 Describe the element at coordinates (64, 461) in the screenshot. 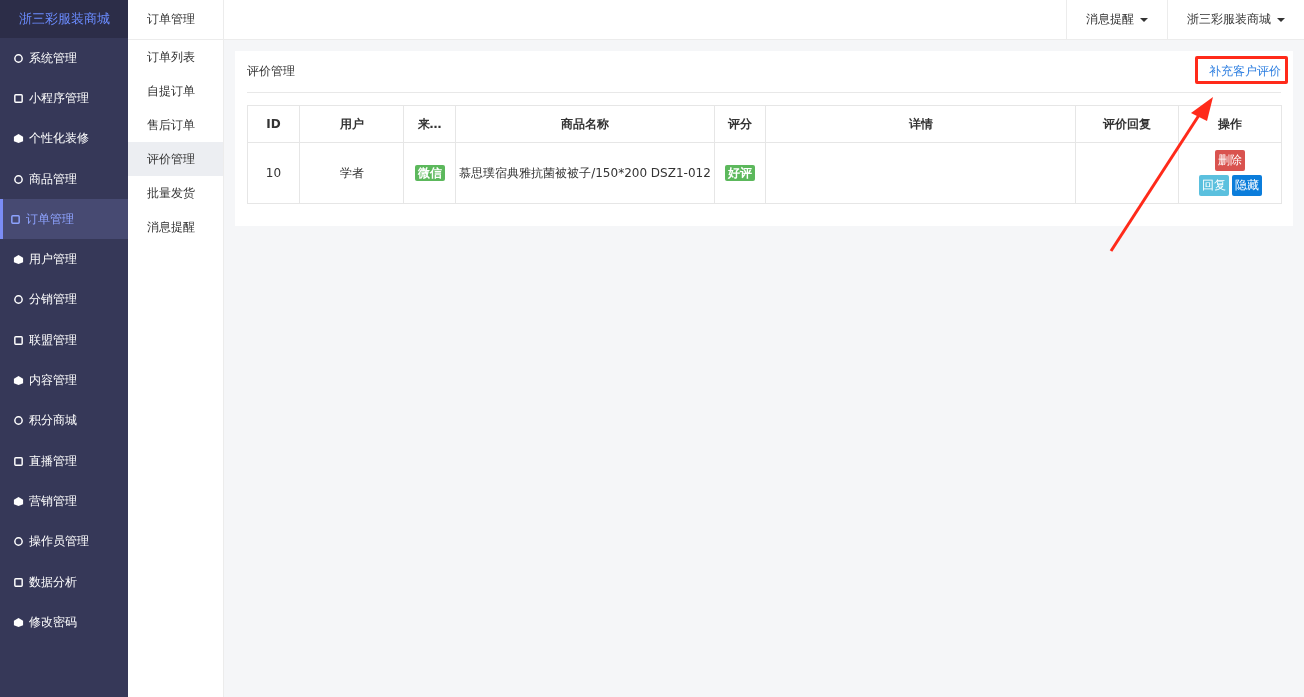

I see `sidebar-item: 直播管理` at that location.